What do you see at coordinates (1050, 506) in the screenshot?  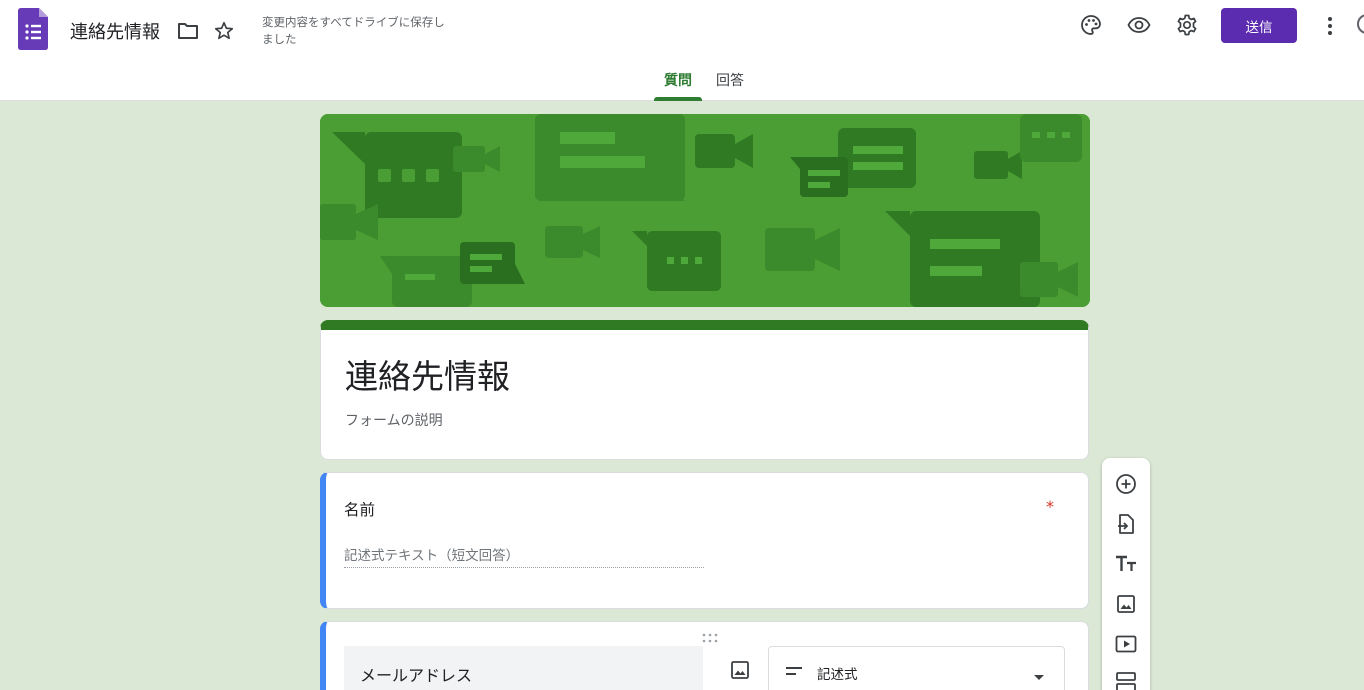 I see `required-asterisk: *` at bounding box center [1050, 506].